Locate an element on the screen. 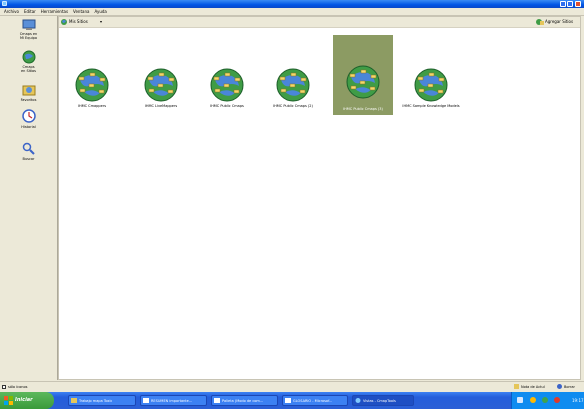  start-button: Iniciar is located at coordinates (27, 400).